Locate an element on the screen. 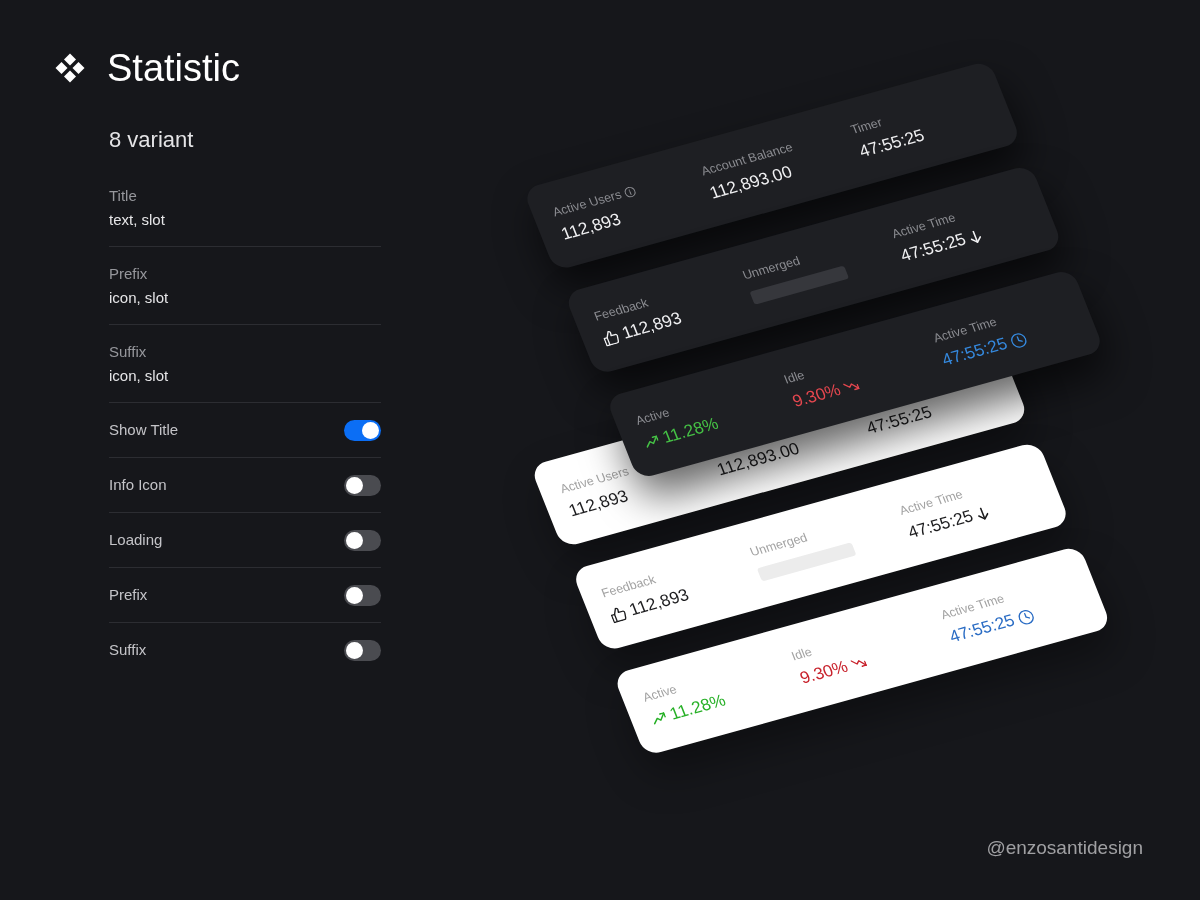 The width and height of the screenshot is (1200, 900). property-label: Title is located at coordinates (123, 196).